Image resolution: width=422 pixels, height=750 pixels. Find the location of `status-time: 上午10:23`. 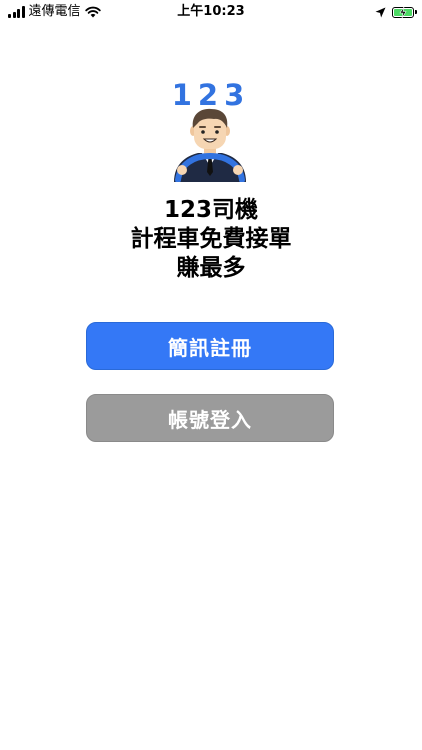

status-time: 上午10:23 is located at coordinates (211, 11).